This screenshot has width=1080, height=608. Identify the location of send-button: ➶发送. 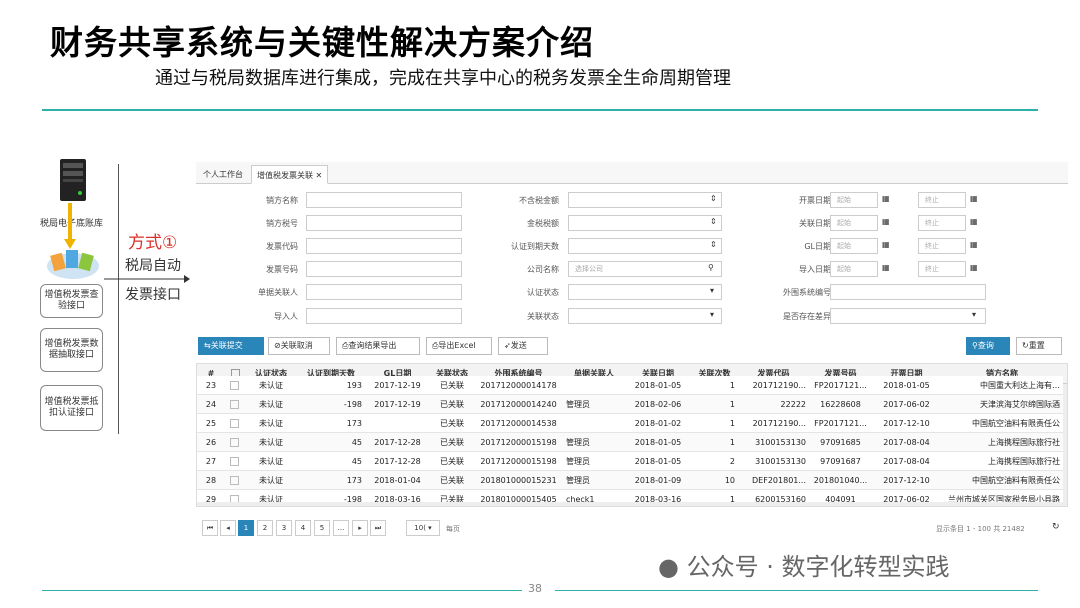
(523, 346).